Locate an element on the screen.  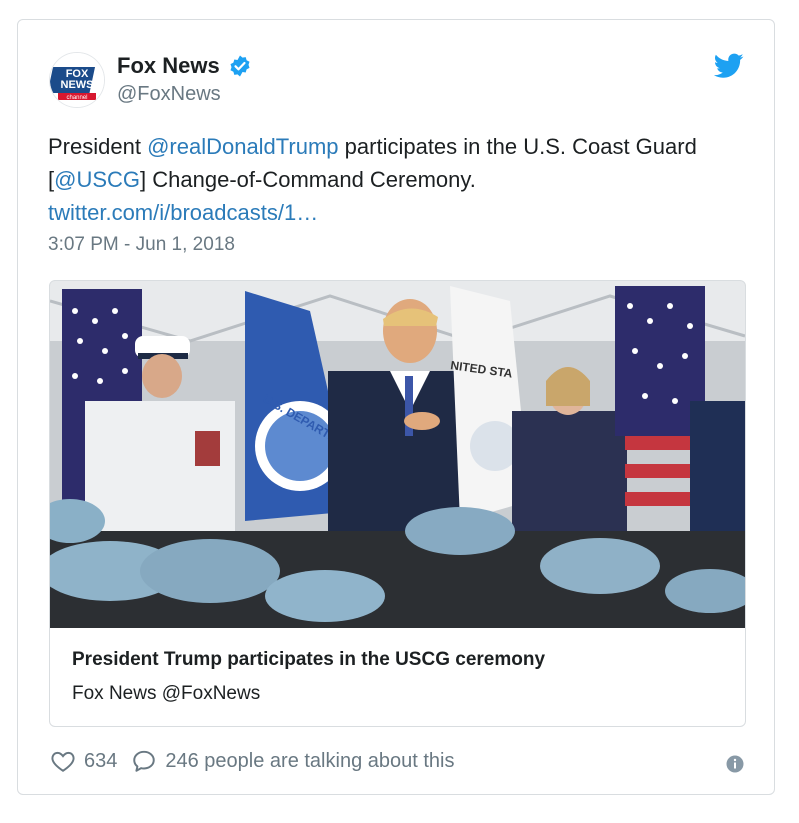
mention-link: @USCG is located at coordinates (97, 179).